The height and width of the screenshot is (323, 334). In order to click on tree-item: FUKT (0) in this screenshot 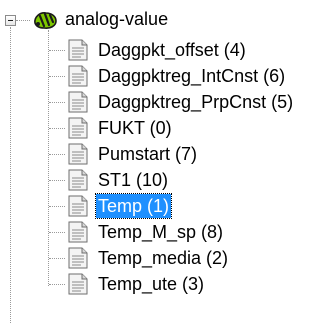, I will do `click(189, 127)`.